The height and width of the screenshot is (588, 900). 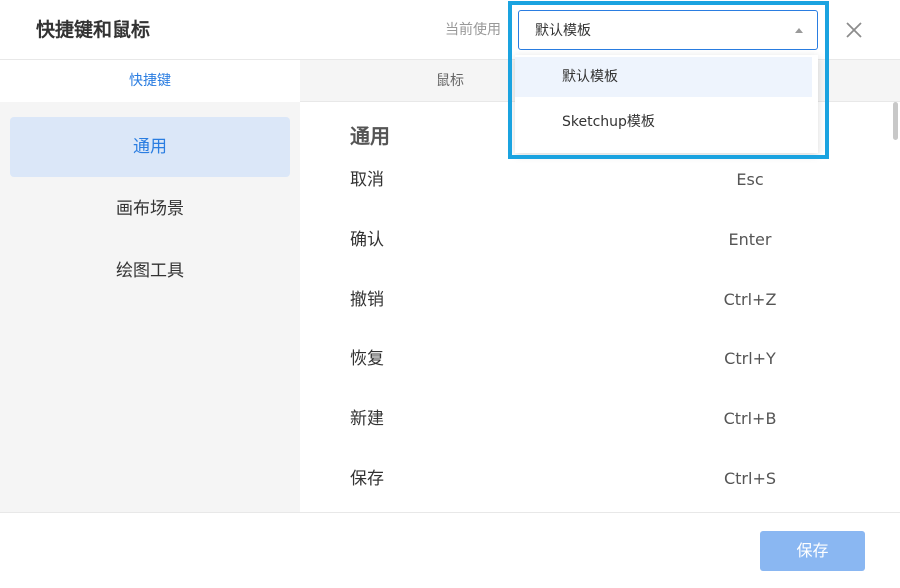 I want to click on shortcut-name: 撤销, so click(x=367, y=300).